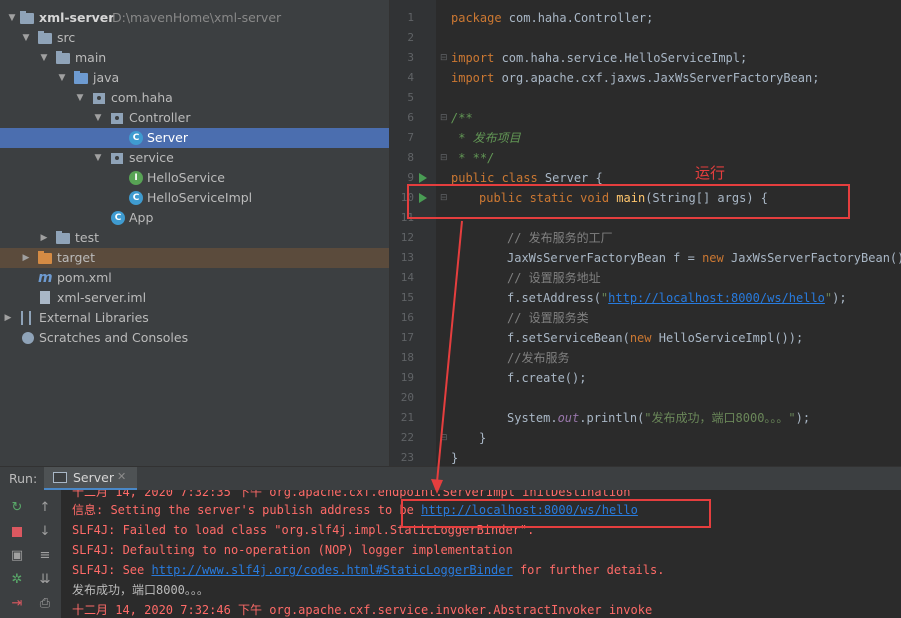 This screenshot has width=901, height=618. I want to click on annotation-arrow-line, so click(449, 351).